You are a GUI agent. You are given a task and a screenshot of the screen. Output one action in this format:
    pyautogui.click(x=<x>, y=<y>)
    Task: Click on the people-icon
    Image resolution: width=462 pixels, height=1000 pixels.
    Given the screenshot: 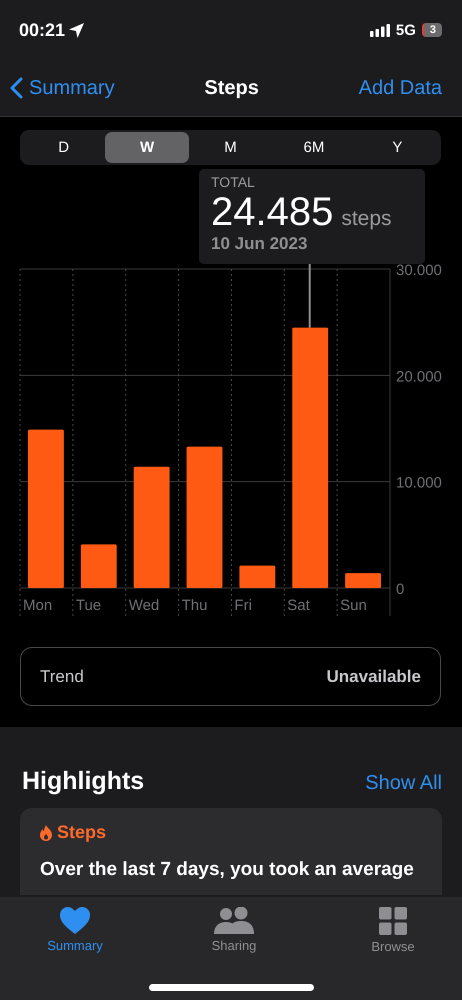 What is the action you would take?
    pyautogui.click(x=234, y=920)
    